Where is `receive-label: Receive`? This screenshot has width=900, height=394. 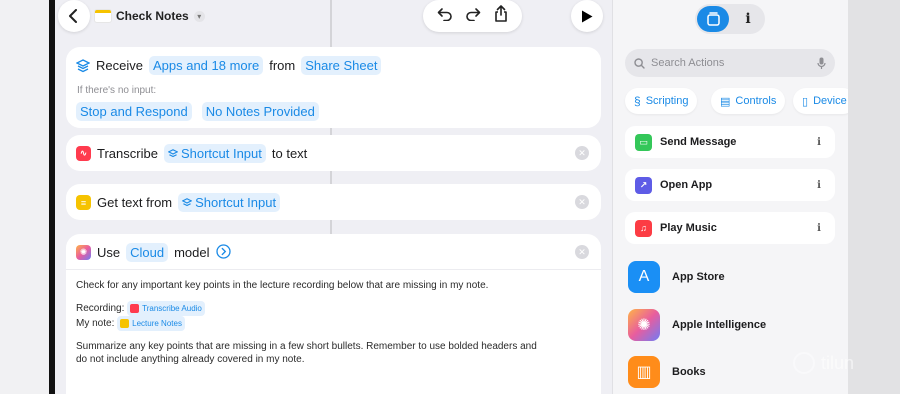 receive-label: Receive is located at coordinates (119, 65).